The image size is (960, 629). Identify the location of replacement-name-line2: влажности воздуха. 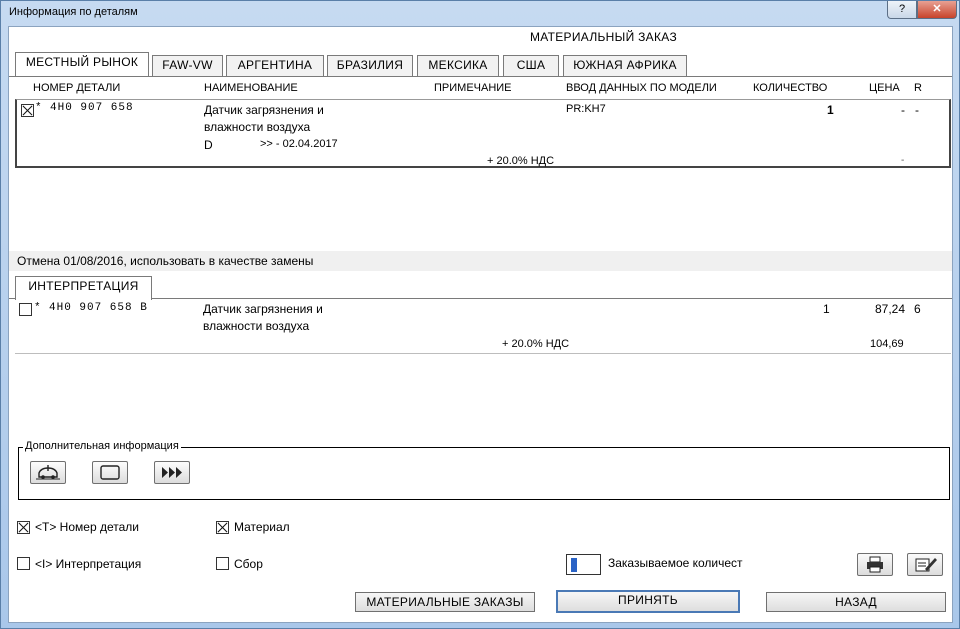
(256, 326).